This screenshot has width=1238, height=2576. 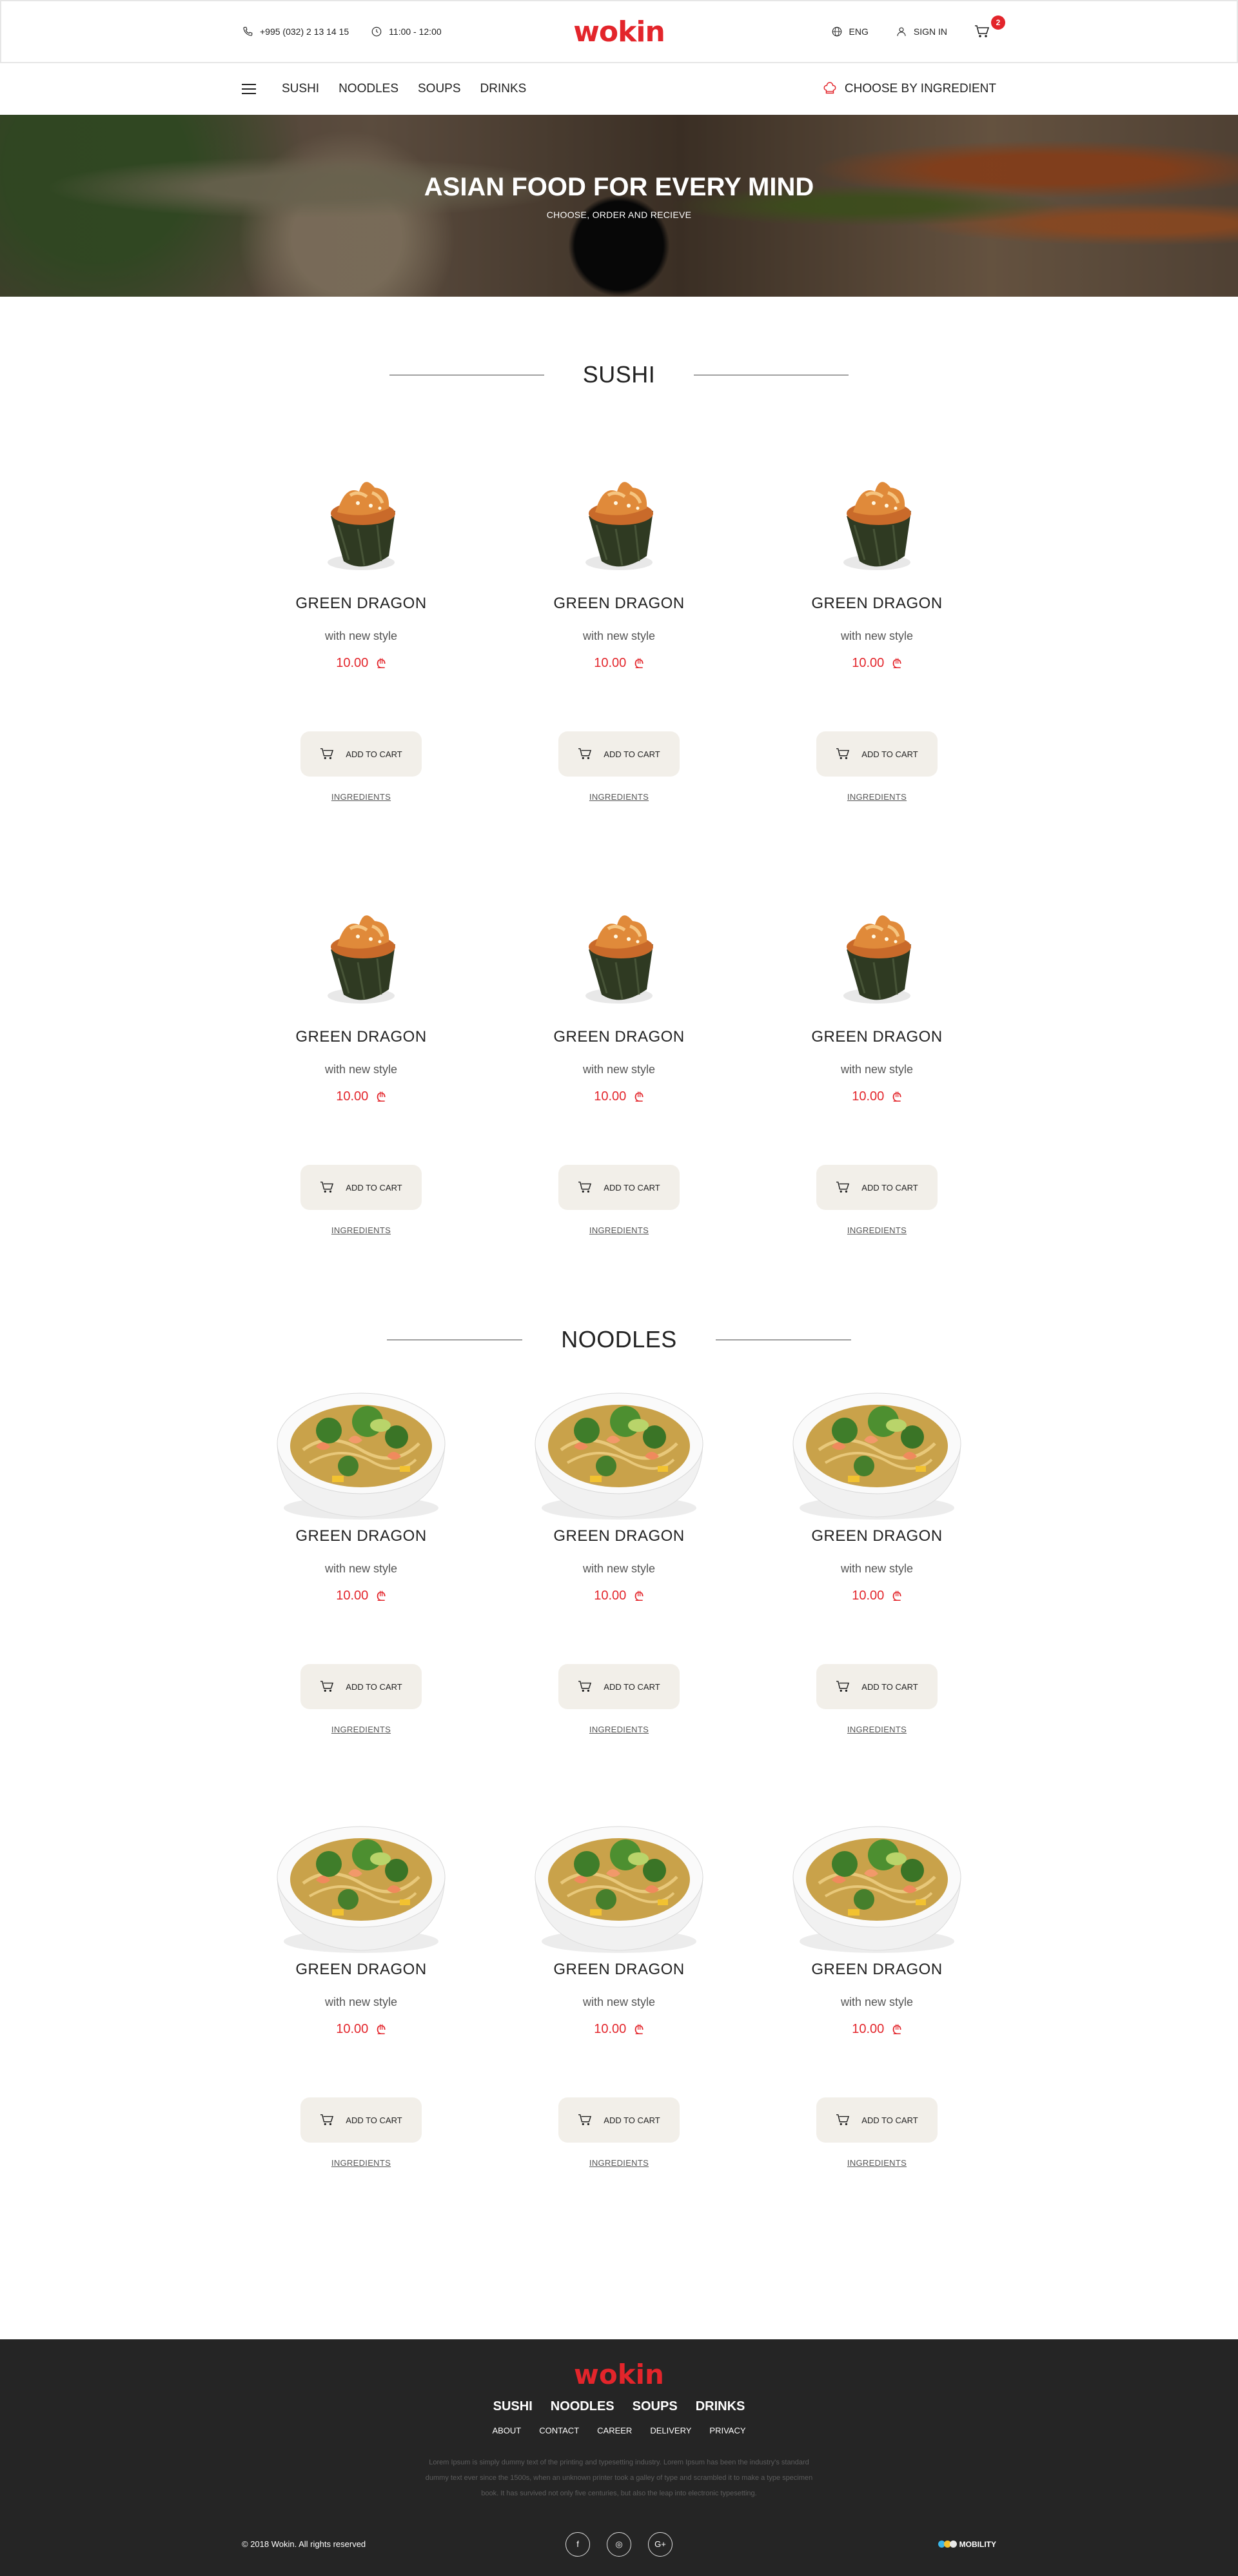 I want to click on nav-item-sushi: SUSHI, so click(x=300, y=89).